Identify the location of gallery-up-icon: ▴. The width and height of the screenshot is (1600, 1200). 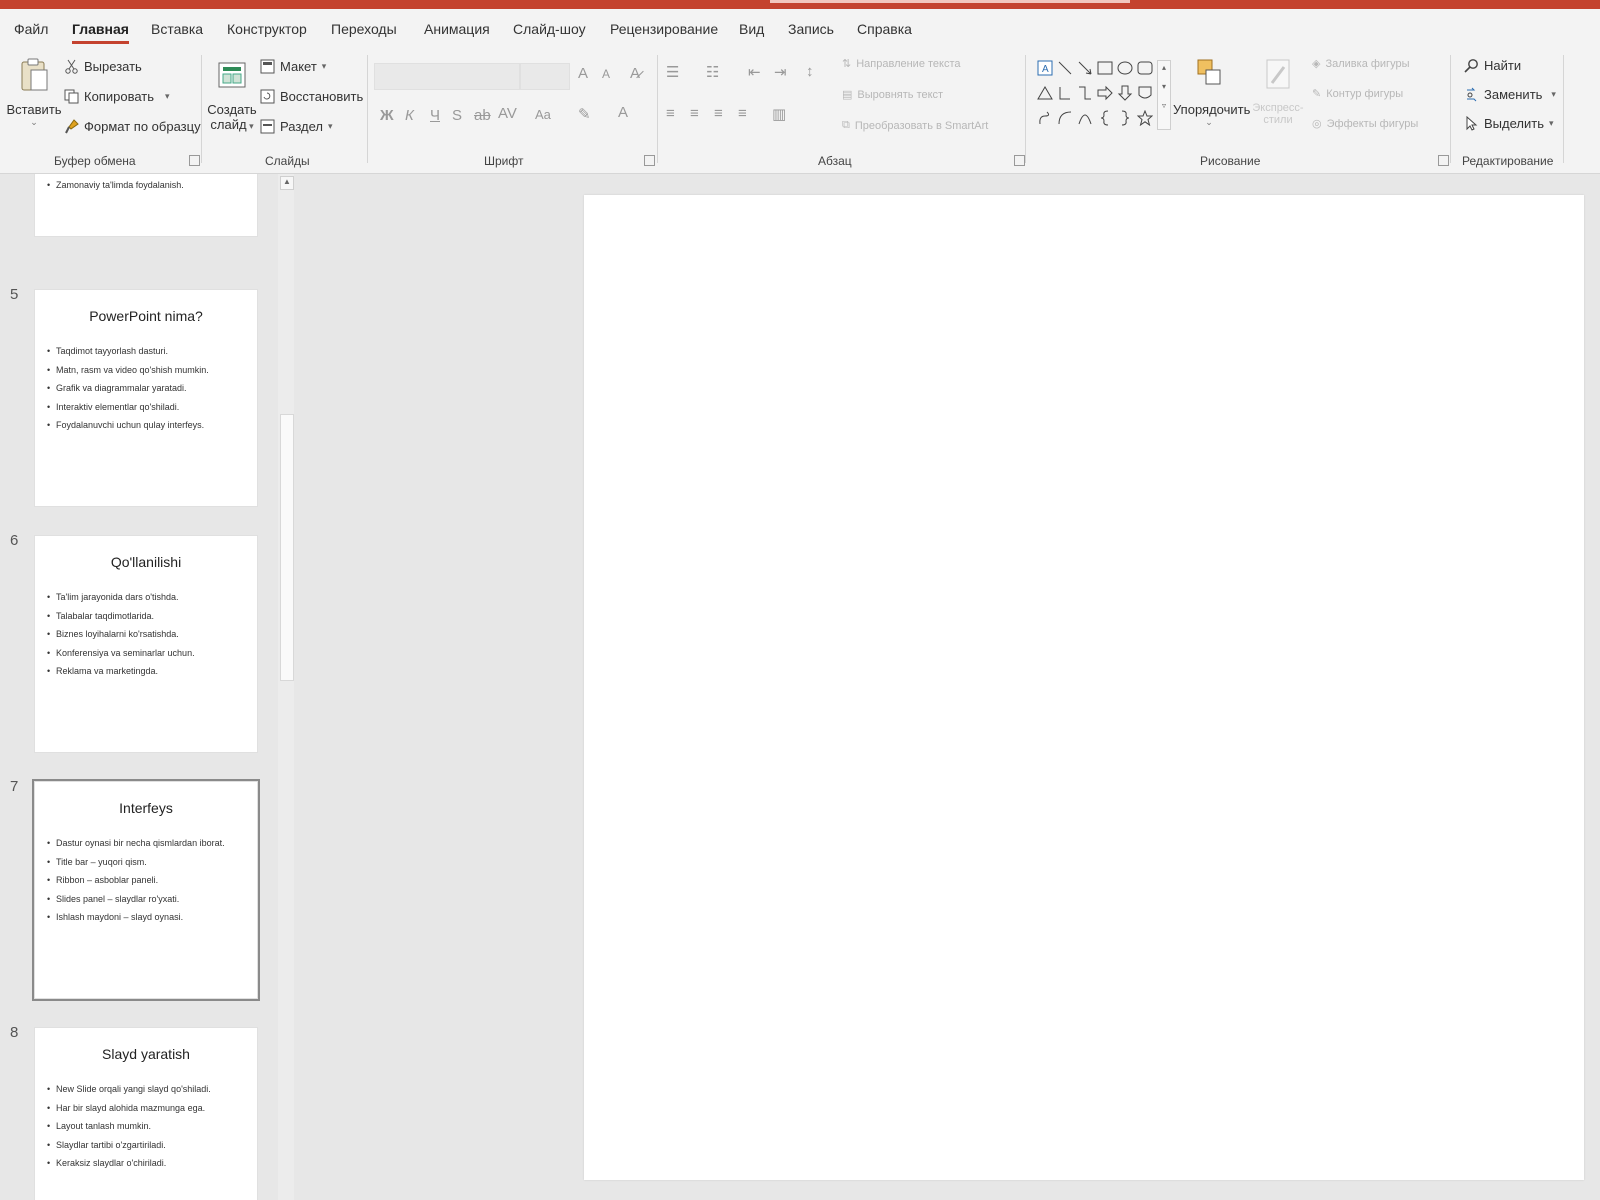
(1164, 67).